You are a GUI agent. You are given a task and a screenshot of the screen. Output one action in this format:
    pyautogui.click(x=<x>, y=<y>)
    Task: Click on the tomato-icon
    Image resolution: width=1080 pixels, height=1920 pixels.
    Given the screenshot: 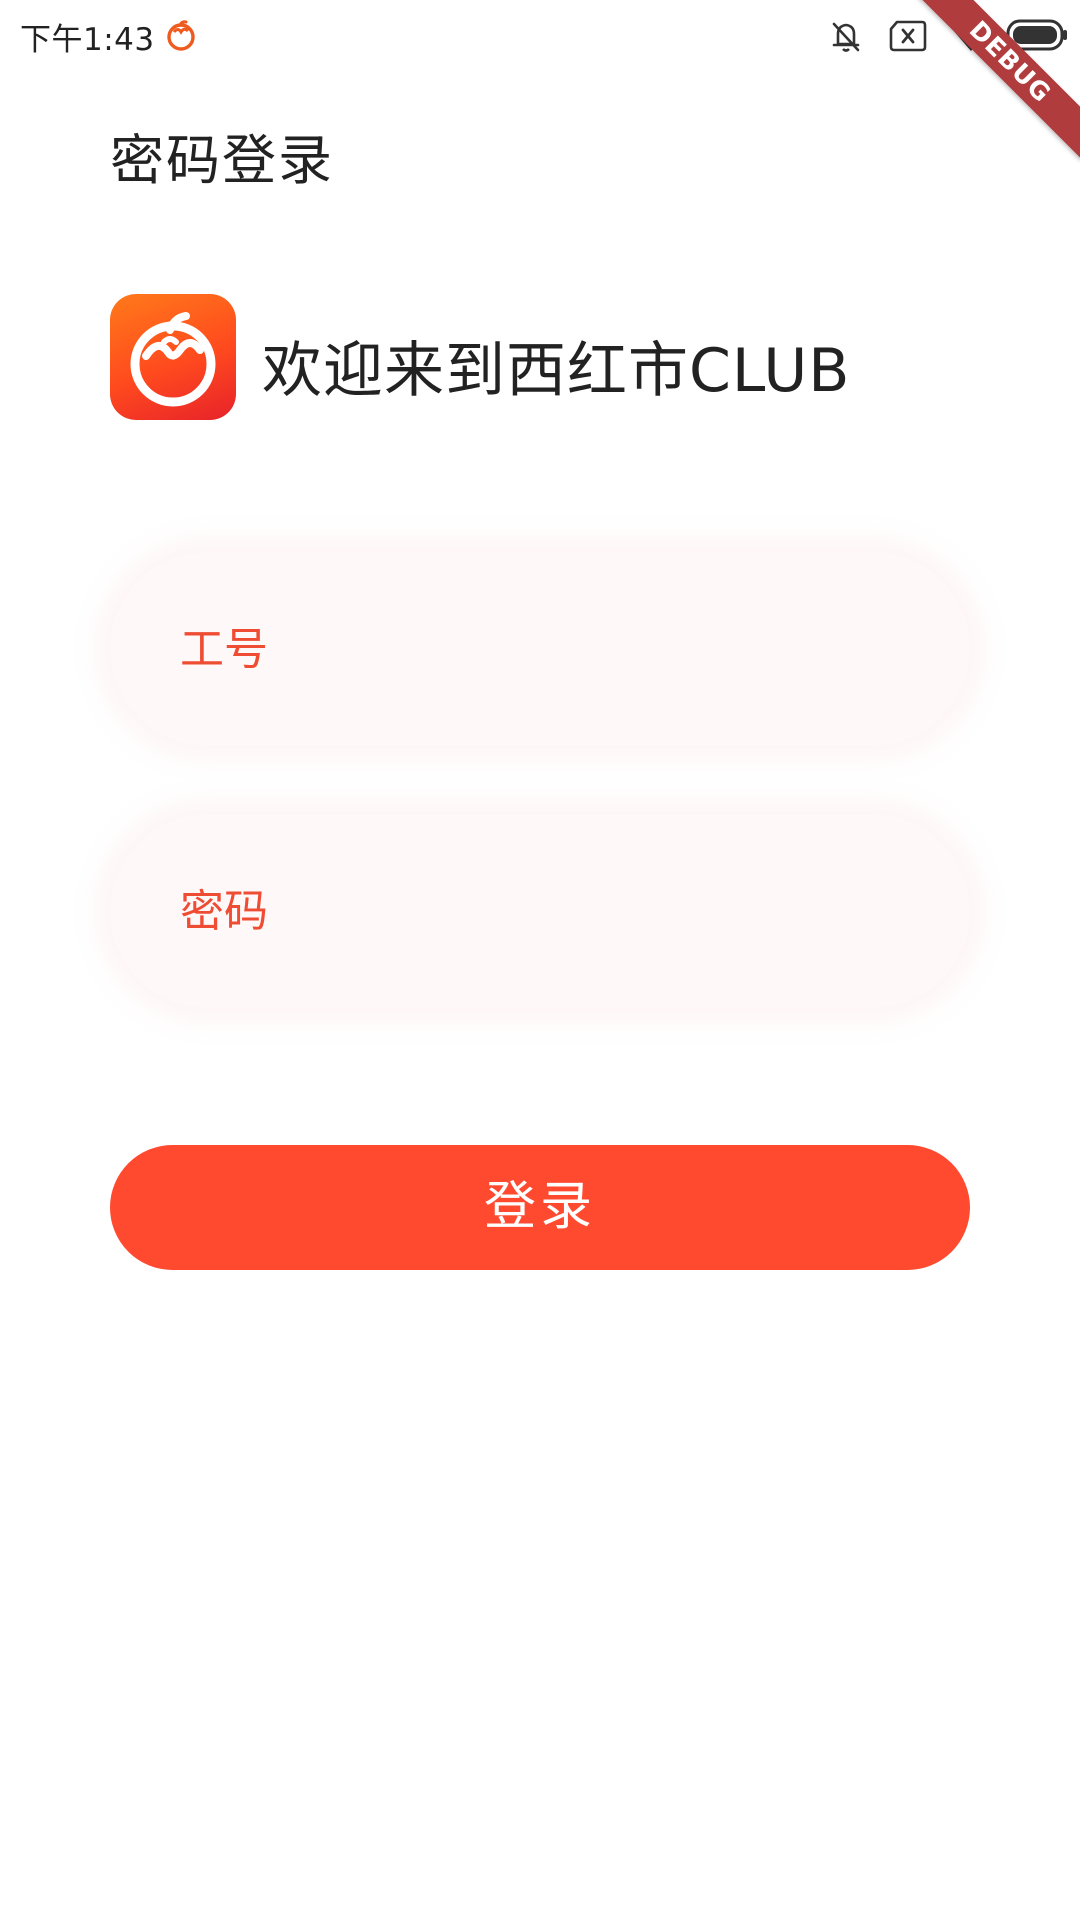 What is the action you would take?
    pyautogui.click(x=181, y=35)
    